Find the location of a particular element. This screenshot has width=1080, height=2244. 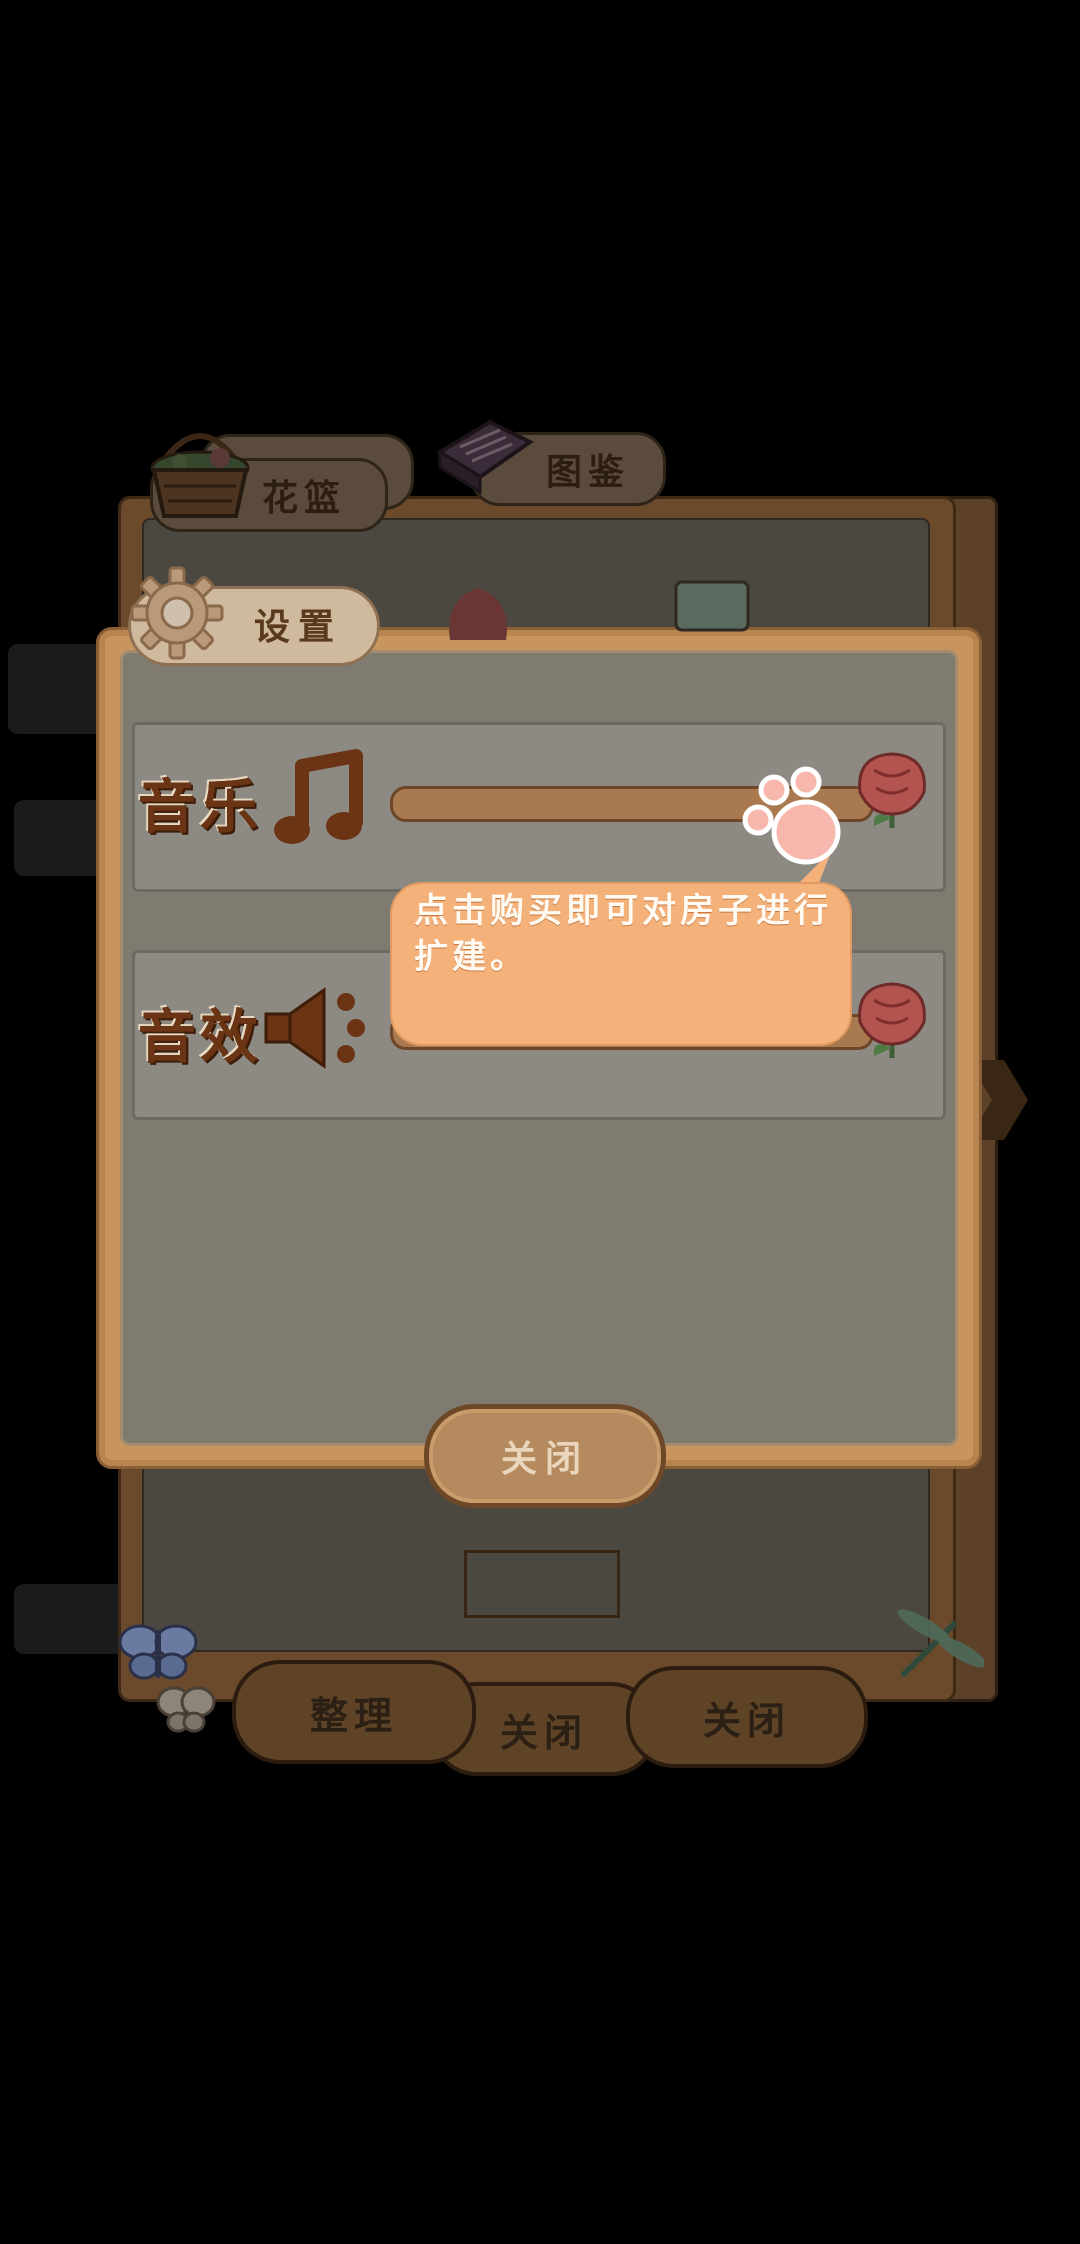

settings-tab-label: 设置 is located at coordinates (298, 627).